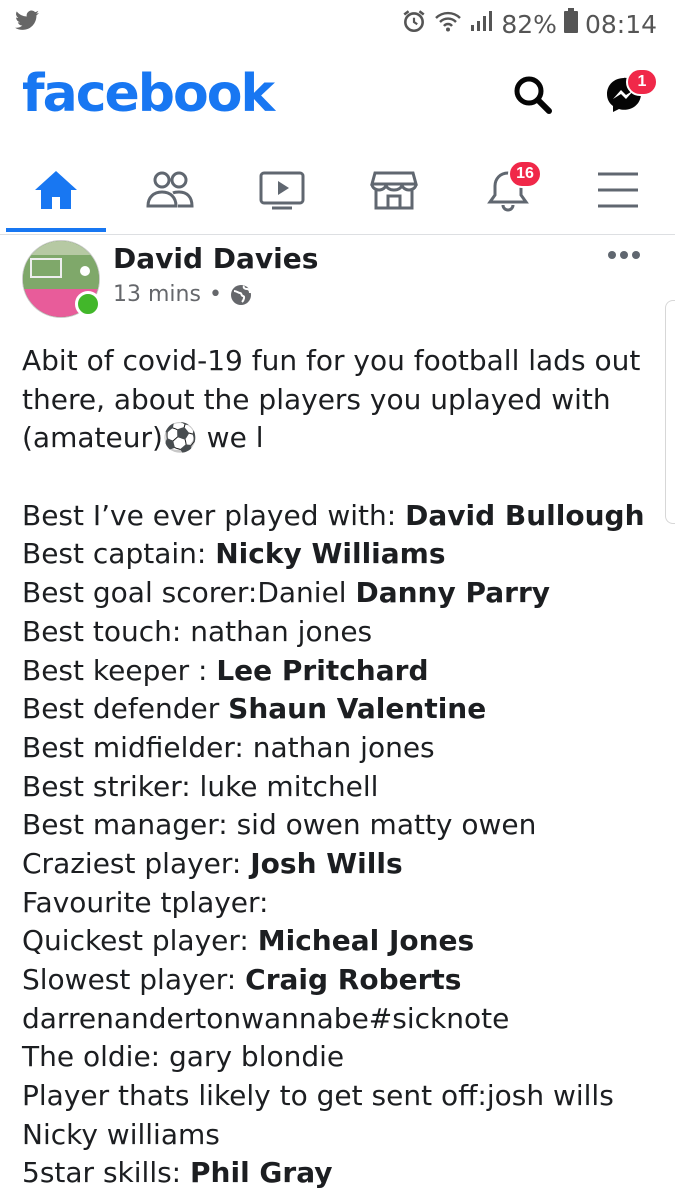 The width and height of the screenshot is (675, 1200). What do you see at coordinates (642, 82) in the screenshot?
I see `messenger-badge: 1` at bounding box center [642, 82].